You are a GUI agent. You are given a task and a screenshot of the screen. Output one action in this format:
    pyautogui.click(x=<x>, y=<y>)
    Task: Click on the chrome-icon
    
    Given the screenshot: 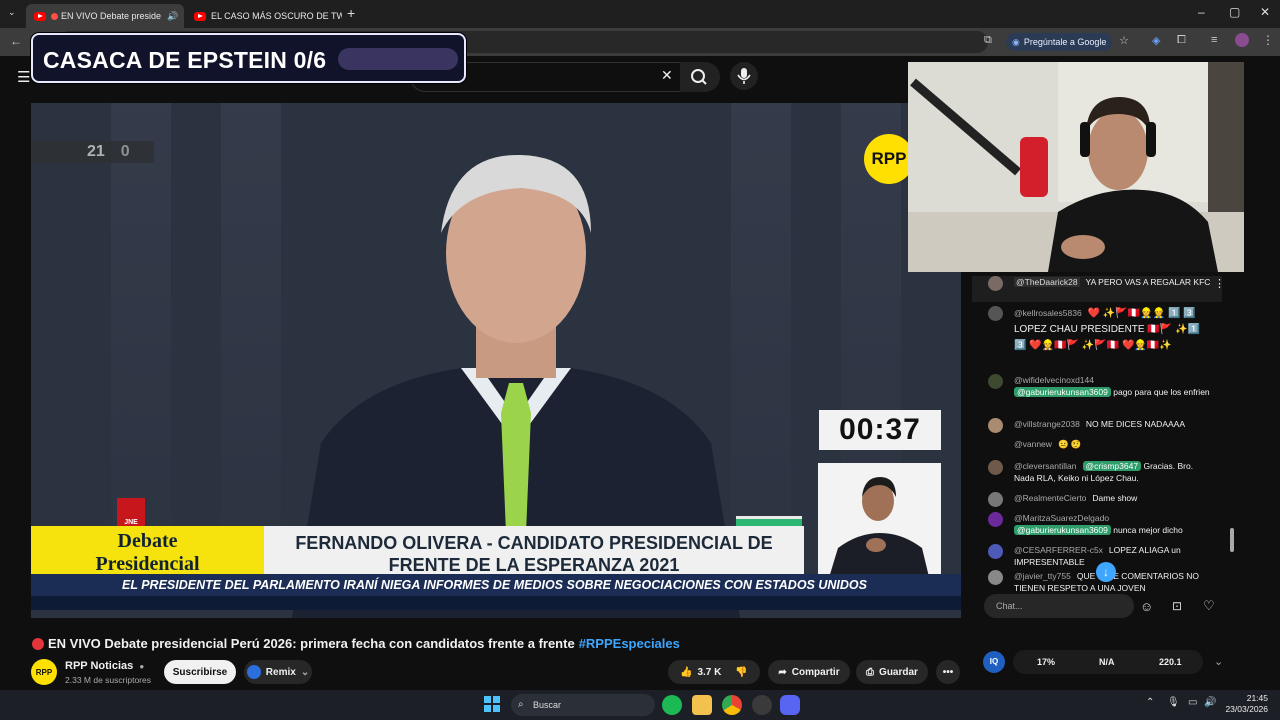 What is the action you would take?
    pyautogui.click(x=732, y=705)
    